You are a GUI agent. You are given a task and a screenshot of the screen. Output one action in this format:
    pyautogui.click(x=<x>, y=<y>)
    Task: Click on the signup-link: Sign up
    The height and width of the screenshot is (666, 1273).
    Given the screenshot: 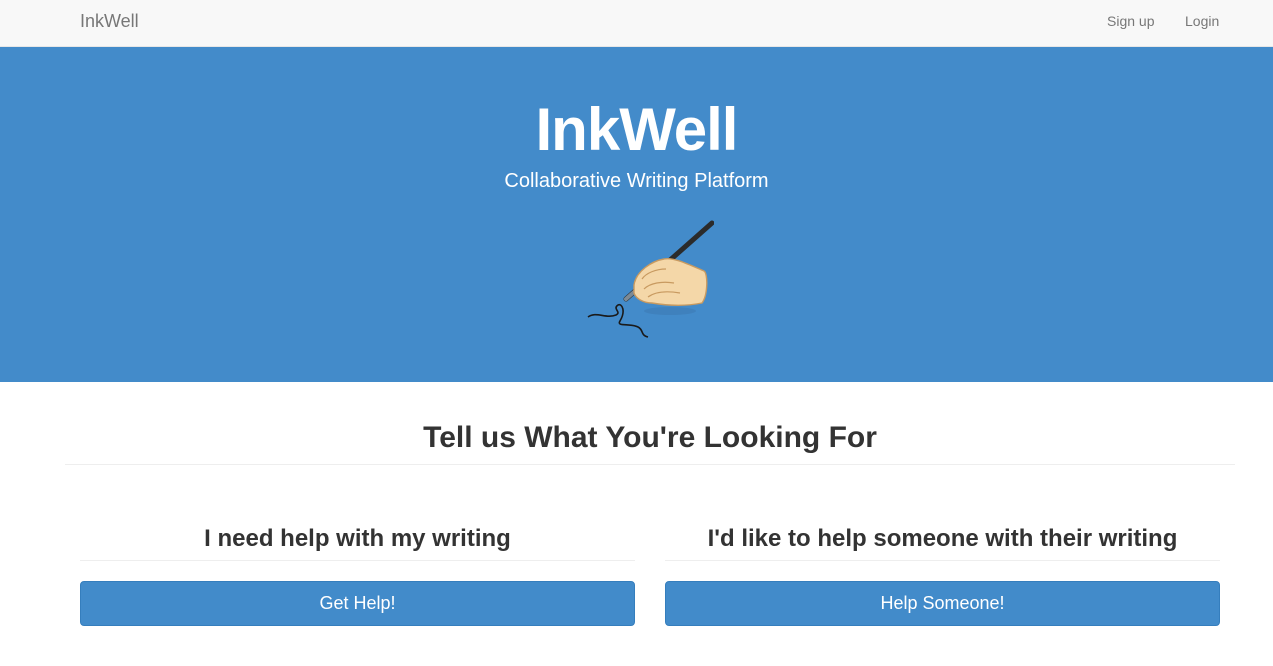 What is the action you would take?
    pyautogui.click(x=1130, y=21)
    